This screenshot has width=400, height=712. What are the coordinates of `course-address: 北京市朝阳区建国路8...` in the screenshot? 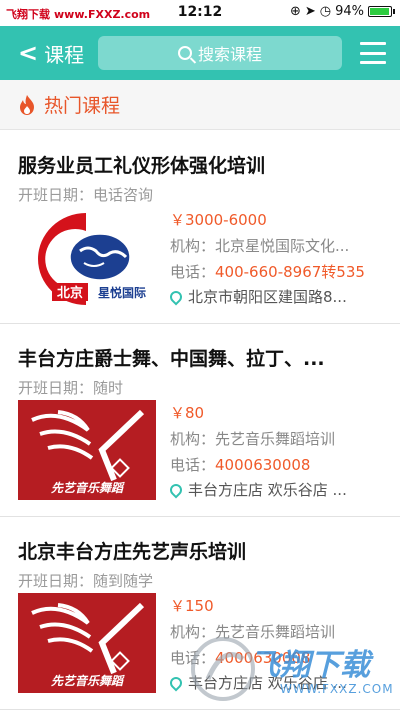 It's located at (280, 296).